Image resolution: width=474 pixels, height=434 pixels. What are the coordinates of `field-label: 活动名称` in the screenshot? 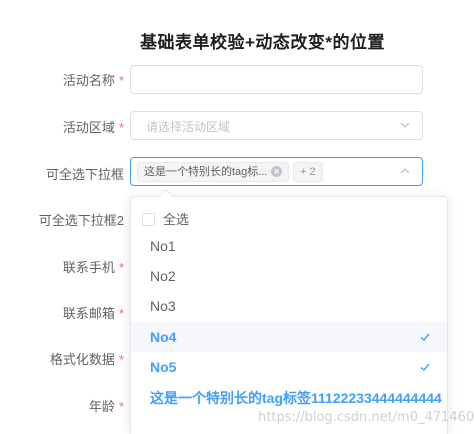 It's located at (88, 80).